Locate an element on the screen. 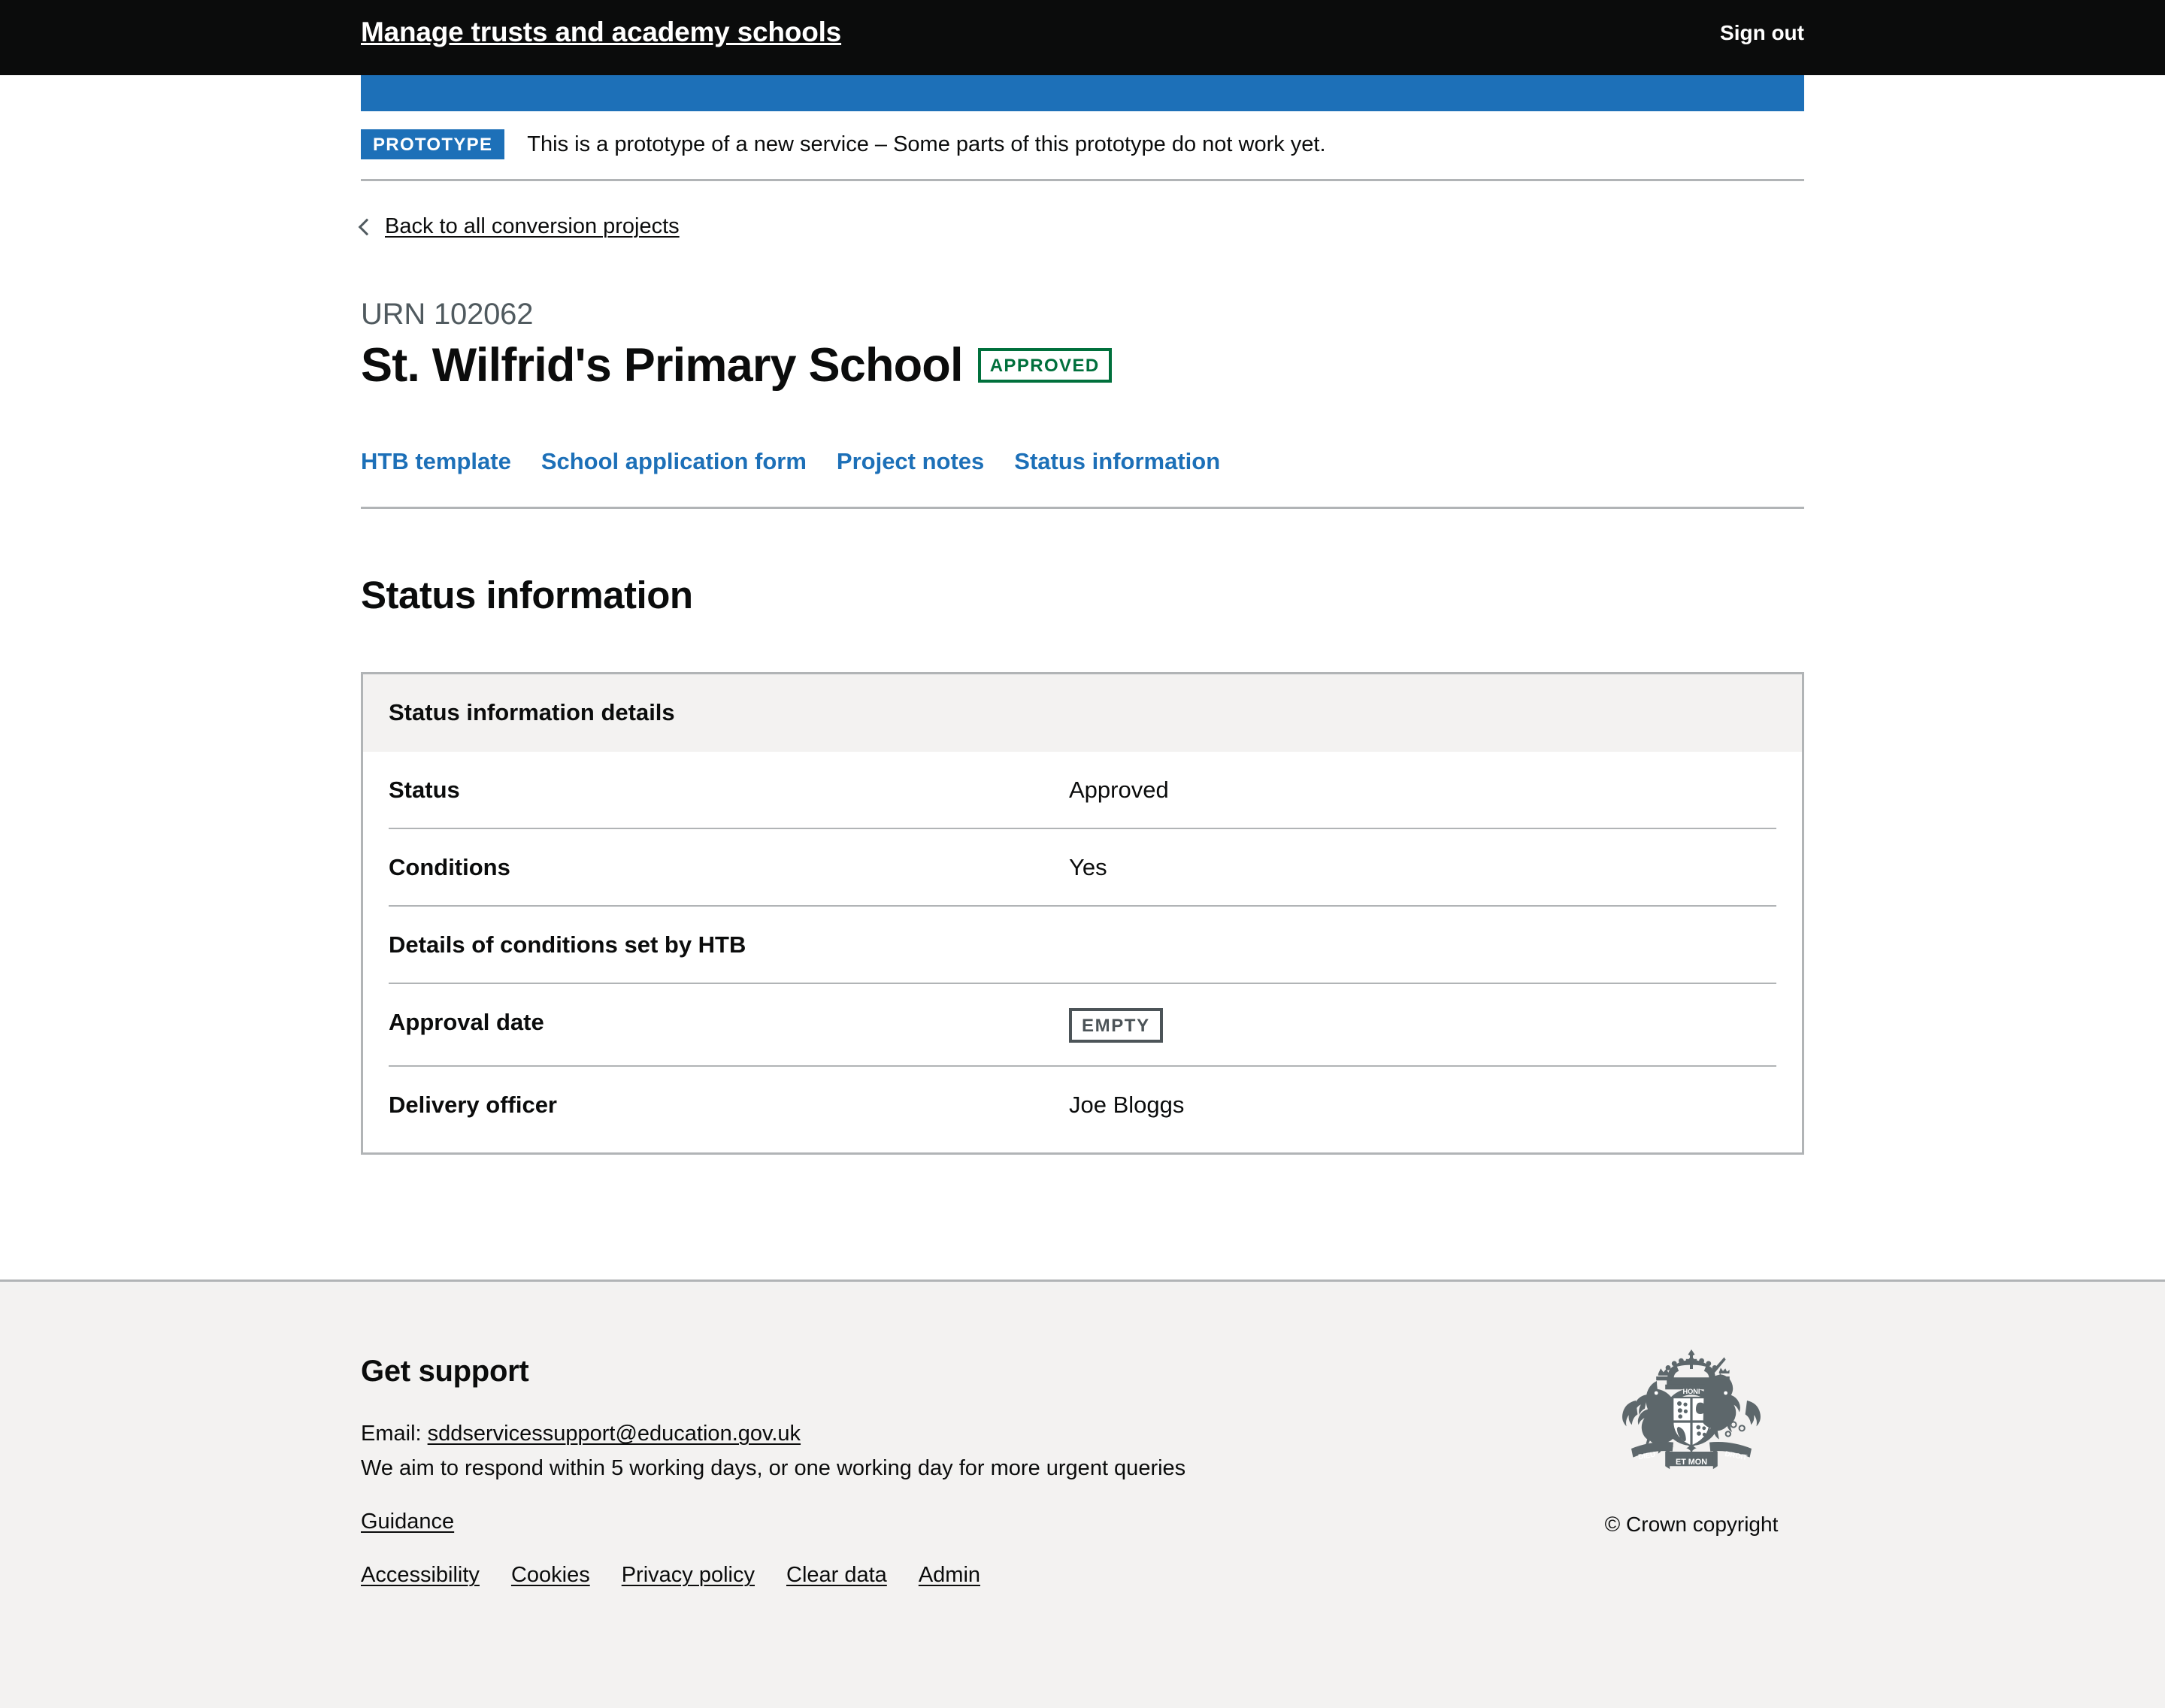 The width and height of the screenshot is (2165, 1708). back-link-label: Back to all conversion projects is located at coordinates (532, 226).